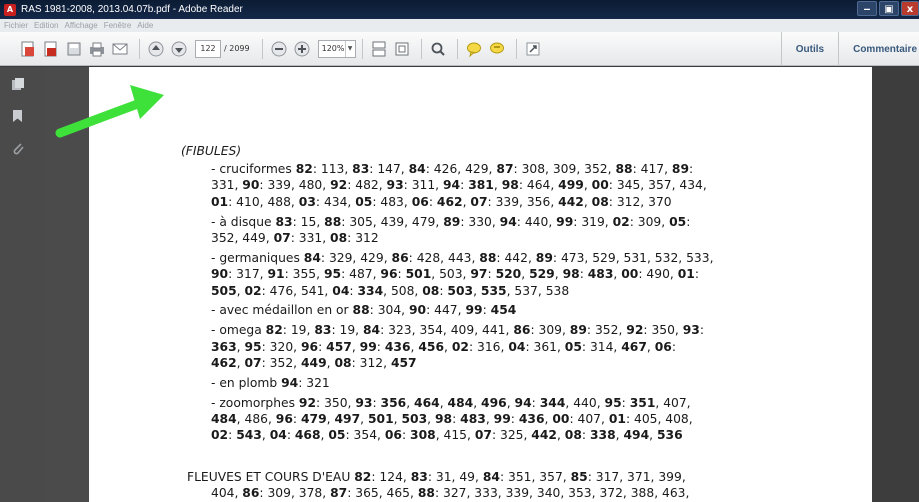 The height and width of the screenshot is (502, 919). Describe the element at coordinates (505, 169) in the screenshot. I see `volume-number: 87` at that location.